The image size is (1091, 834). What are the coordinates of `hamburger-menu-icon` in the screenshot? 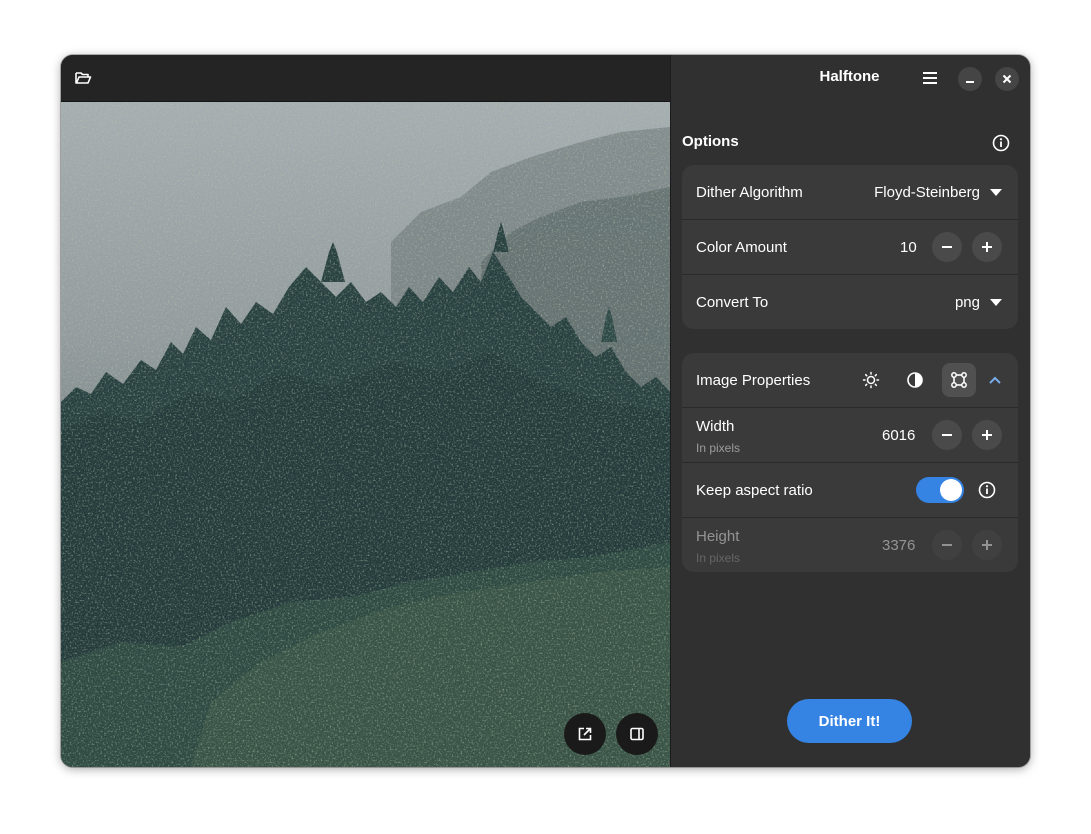 It's located at (930, 78).